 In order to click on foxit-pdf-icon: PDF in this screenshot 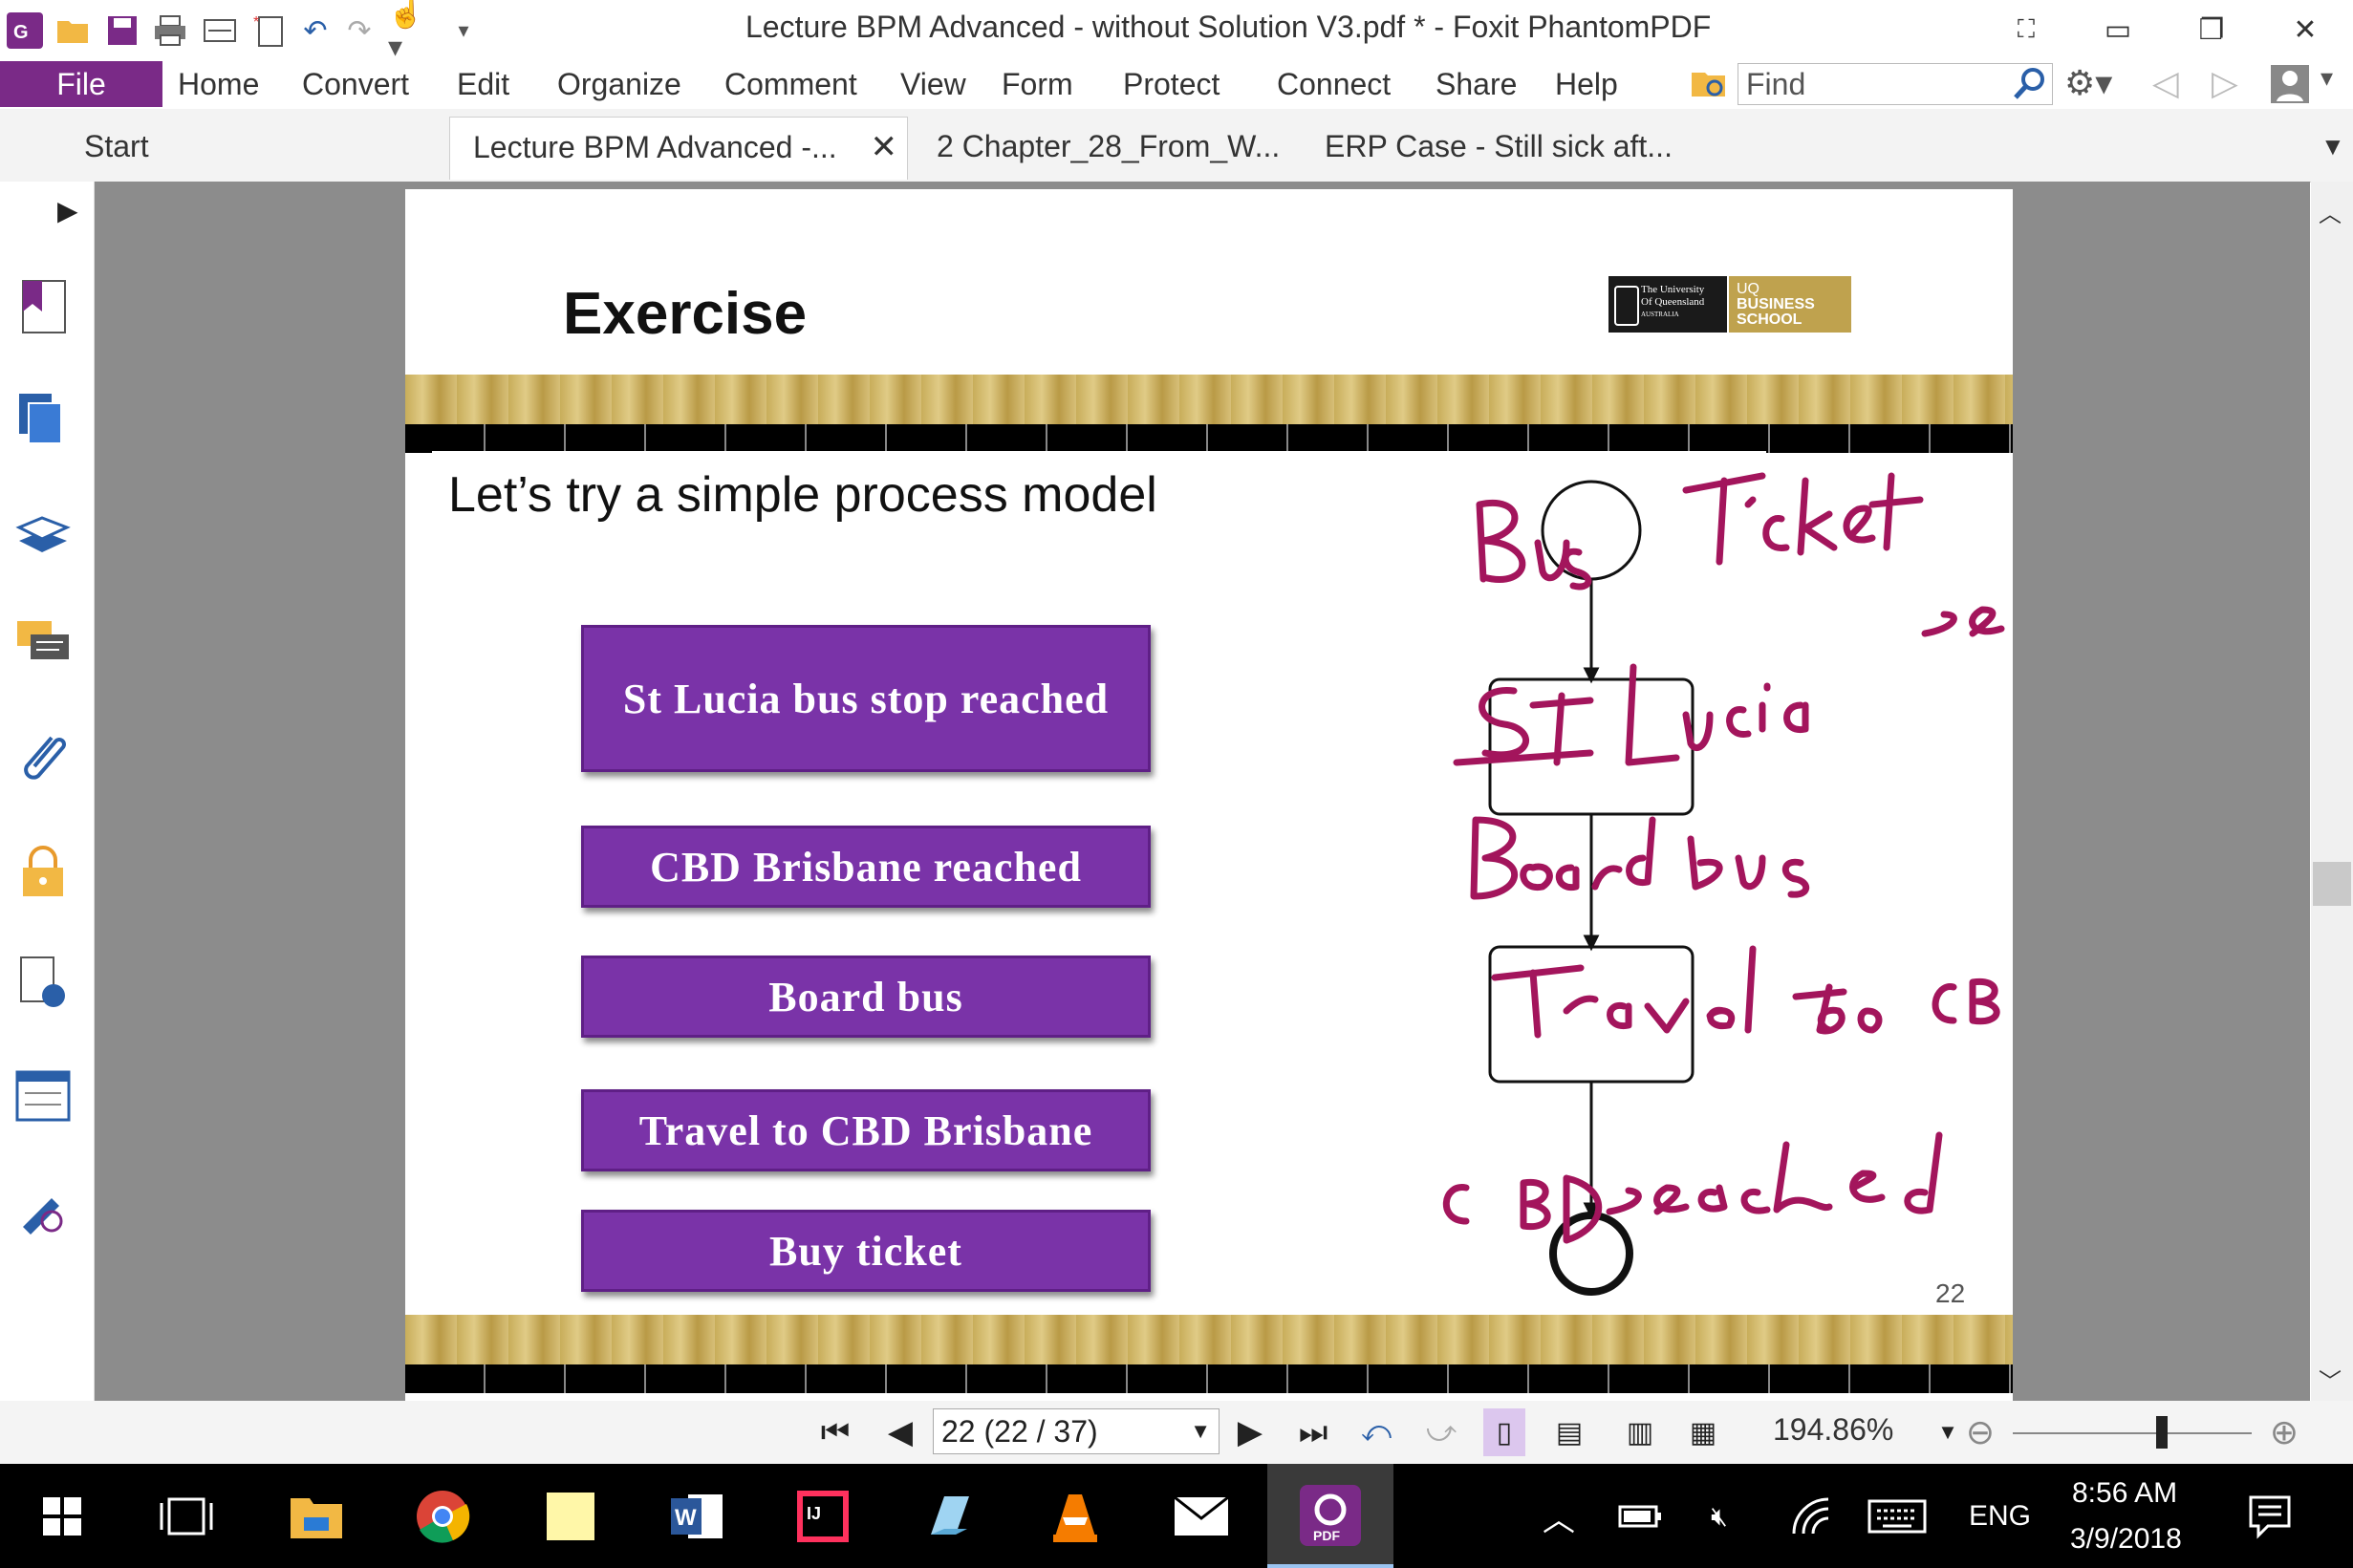, I will do `click(1330, 1515)`.